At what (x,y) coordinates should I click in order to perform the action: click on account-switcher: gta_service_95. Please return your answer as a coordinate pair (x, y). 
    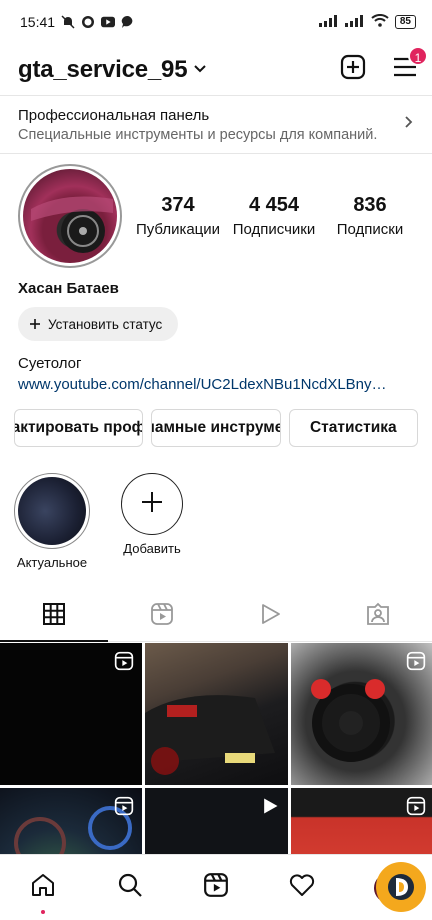
    Looking at the image, I should click on (112, 70).